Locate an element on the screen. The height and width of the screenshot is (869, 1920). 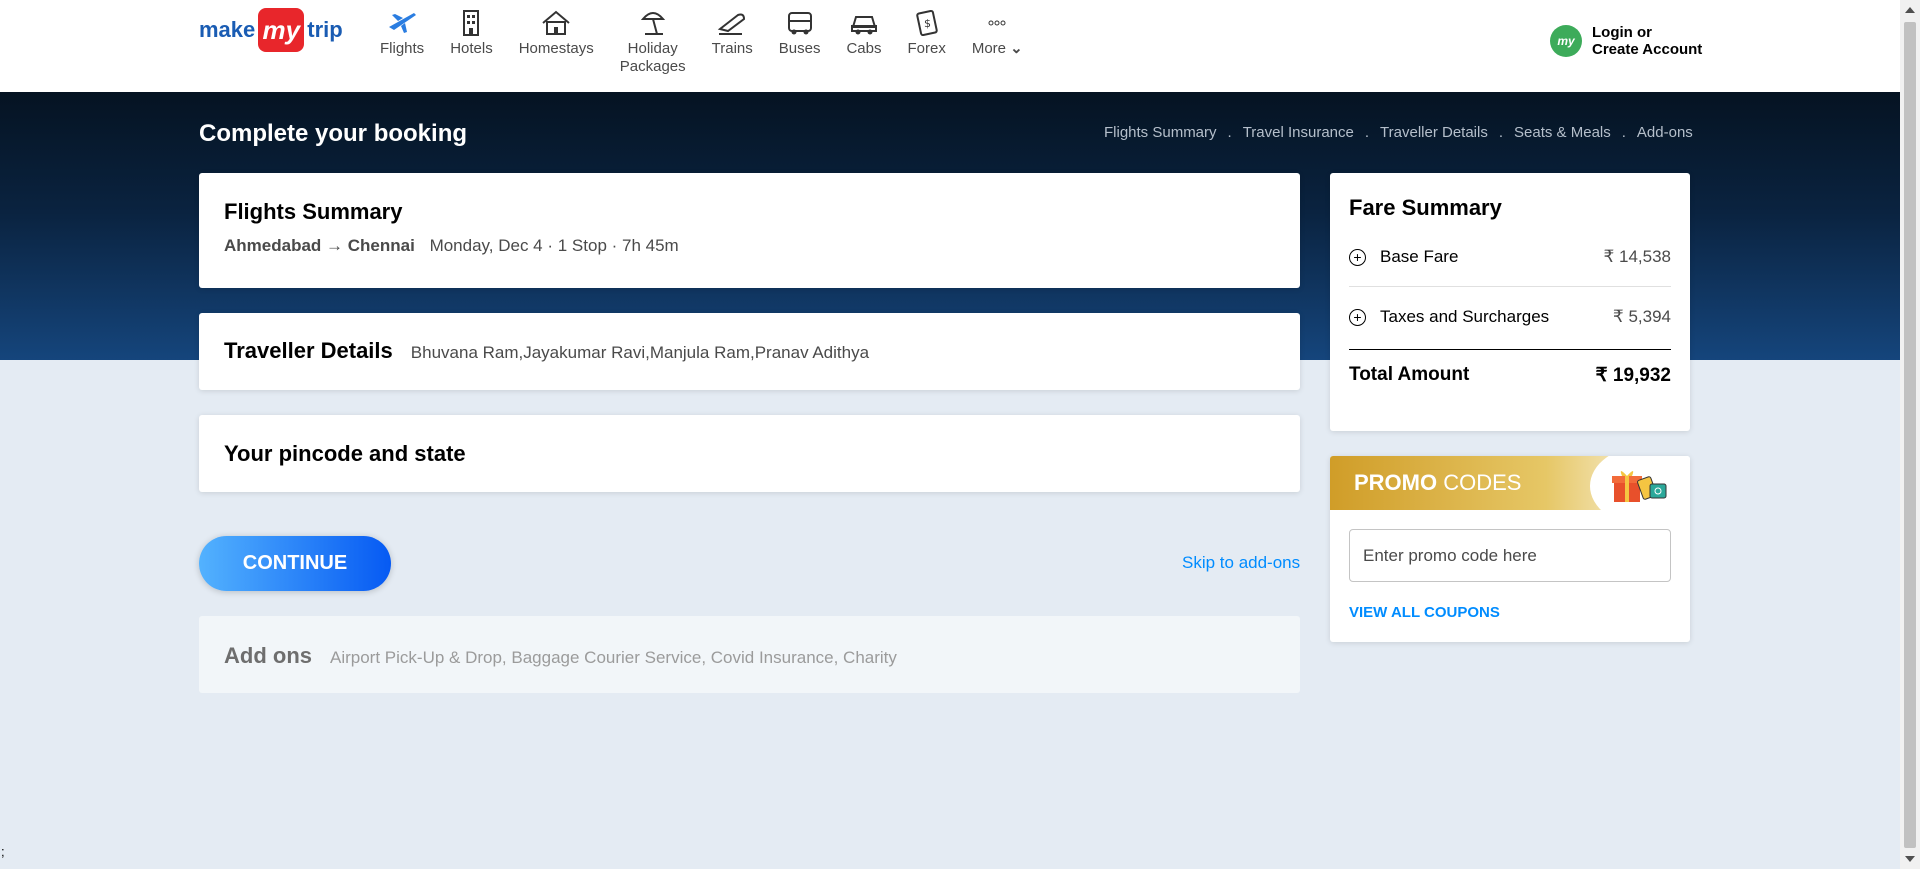
hotel-icon is located at coordinates (471, 22).